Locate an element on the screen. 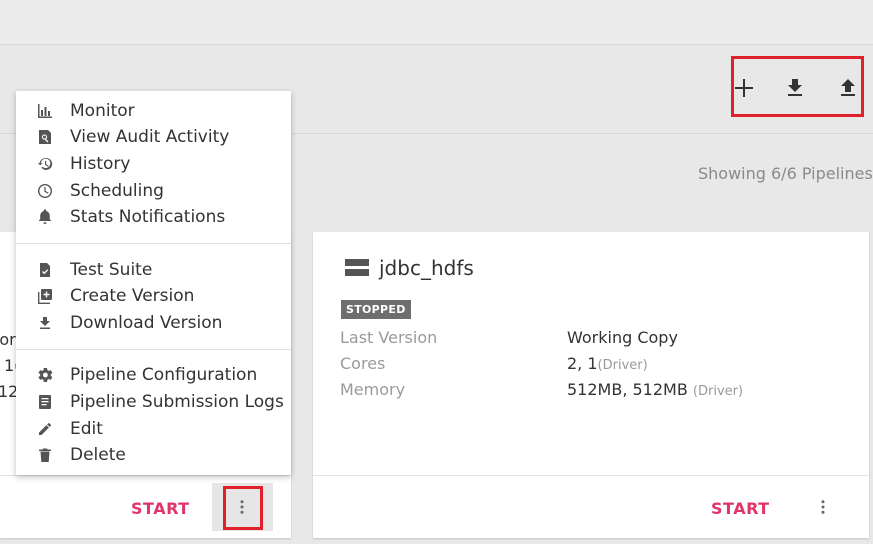 The width and height of the screenshot is (873, 544). menu-item-history: History is located at coordinates (153, 164).